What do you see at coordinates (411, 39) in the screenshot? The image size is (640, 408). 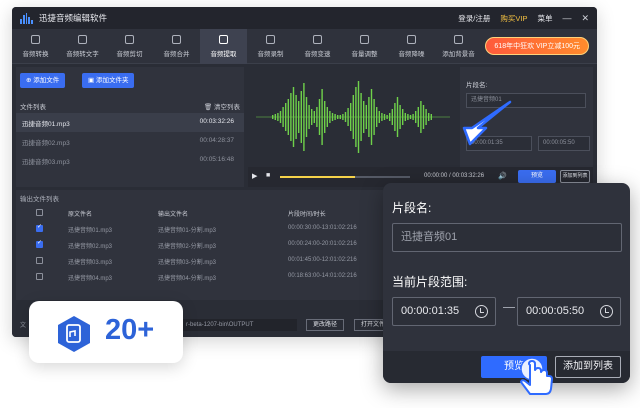 I see `denoise-icon` at bounding box center [411, 39].